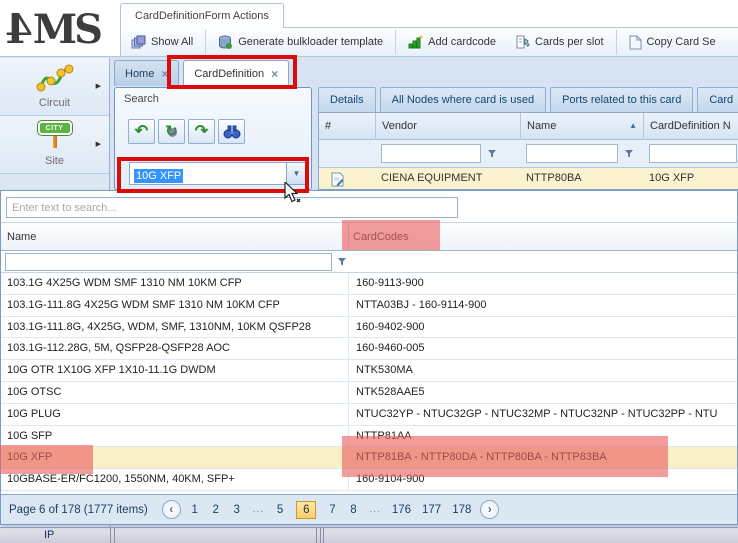  I want to click on cards-per-slot-label: Cards per slot, so click(569, 42).